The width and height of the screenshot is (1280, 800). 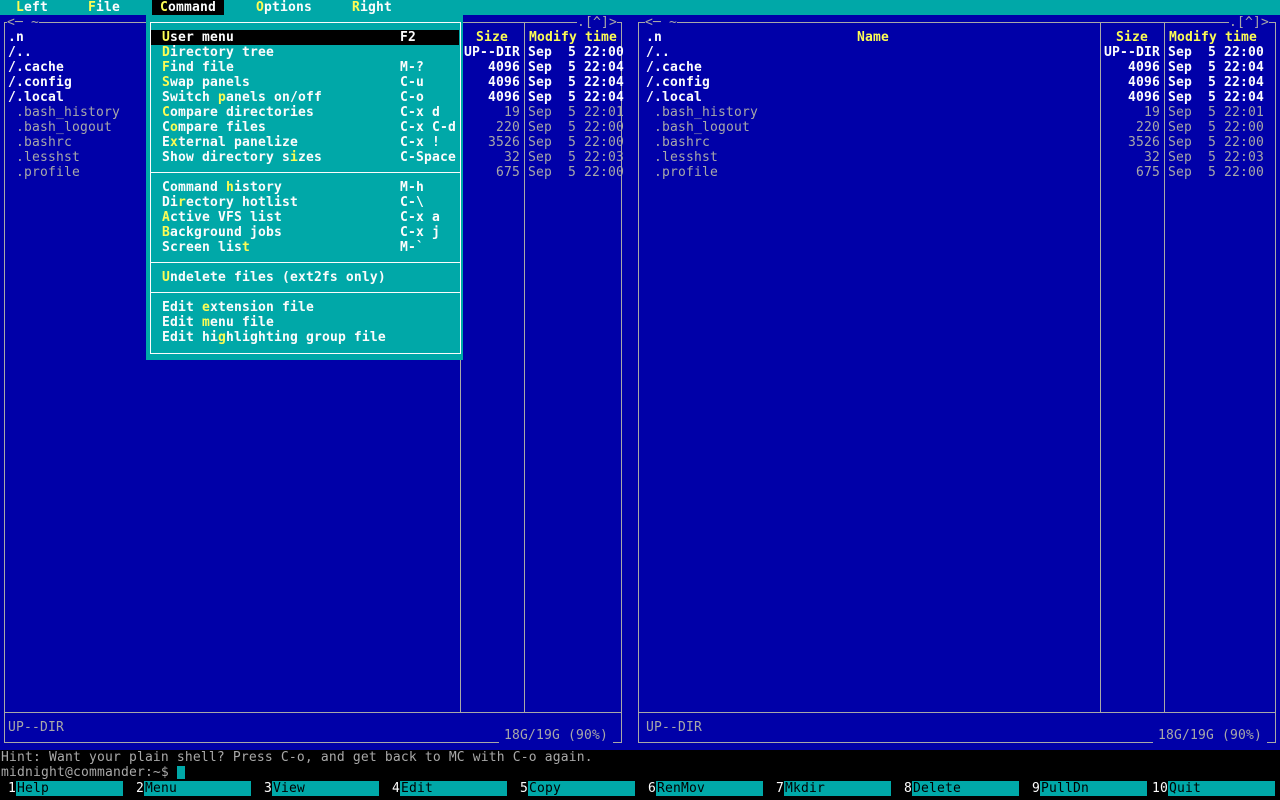 I want to click on left-panel-path: <─ ~, so click(x=23, y=22).